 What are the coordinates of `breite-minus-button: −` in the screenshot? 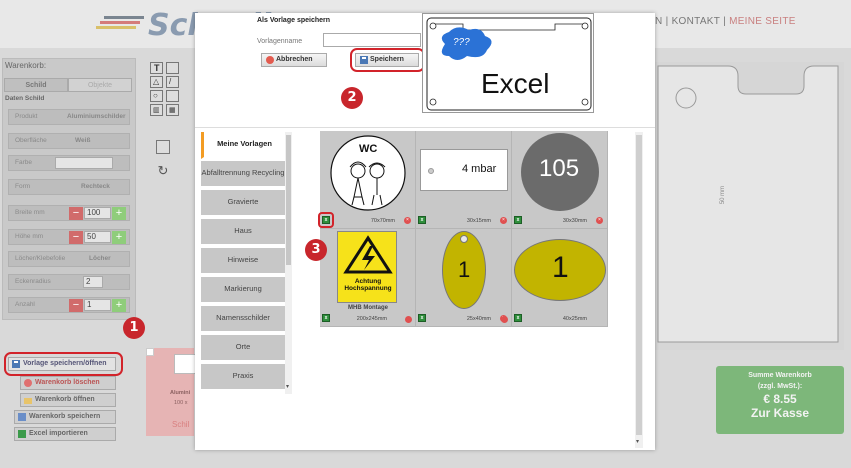 It's located at (76, 213).